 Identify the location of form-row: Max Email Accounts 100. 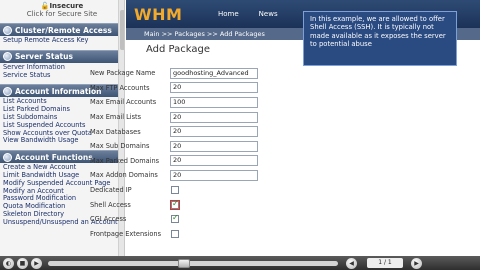
(215, 102).